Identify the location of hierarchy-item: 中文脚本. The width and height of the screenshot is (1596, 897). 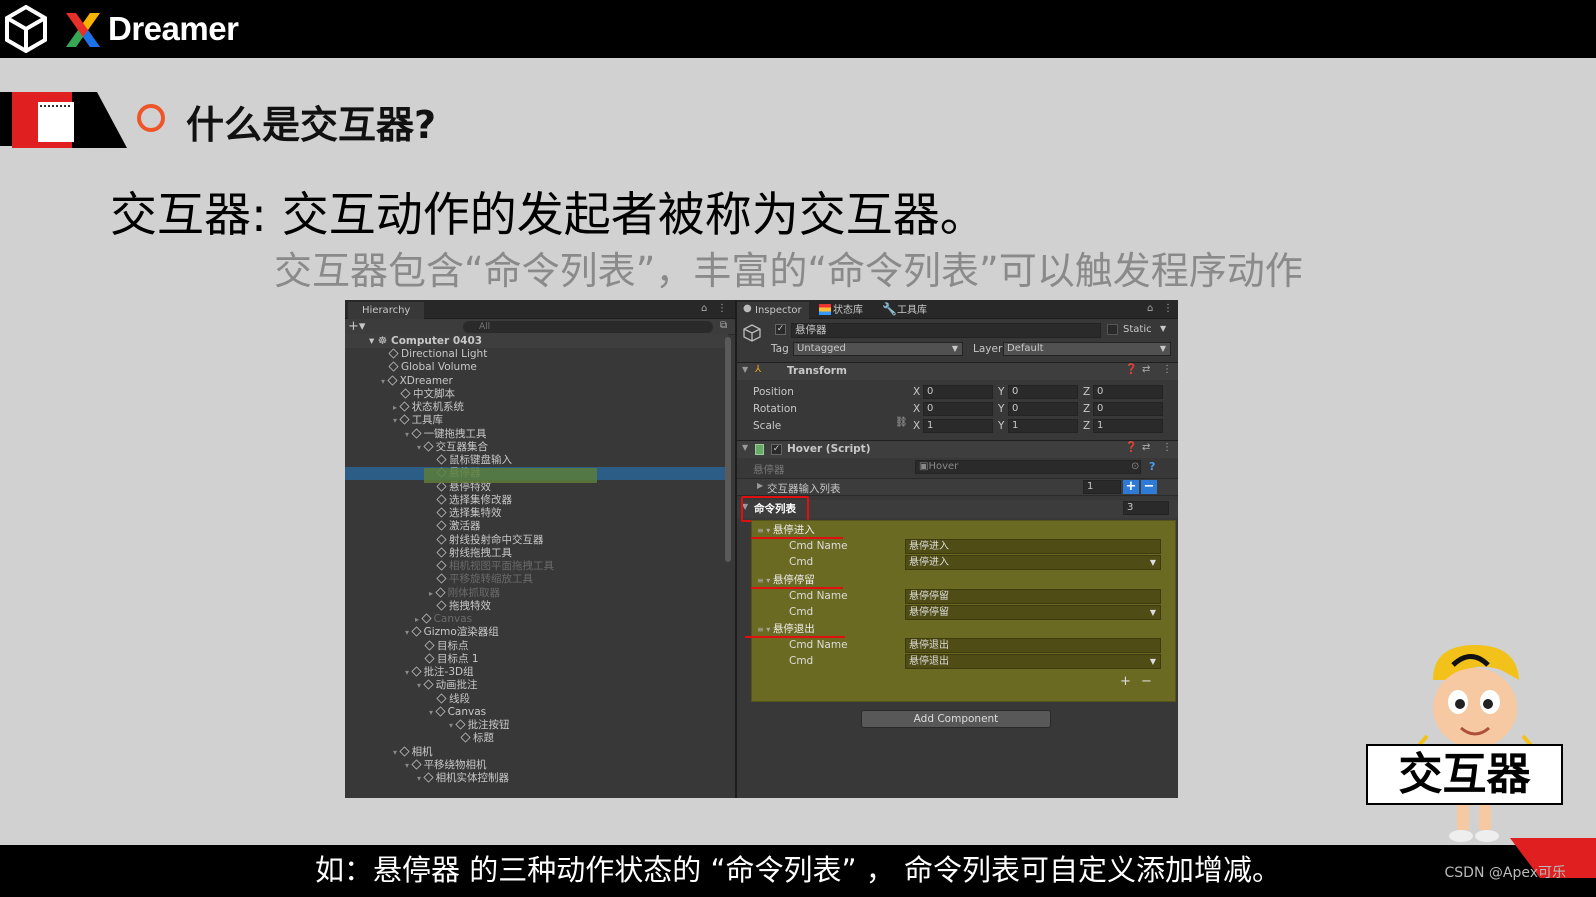
(536, 394).